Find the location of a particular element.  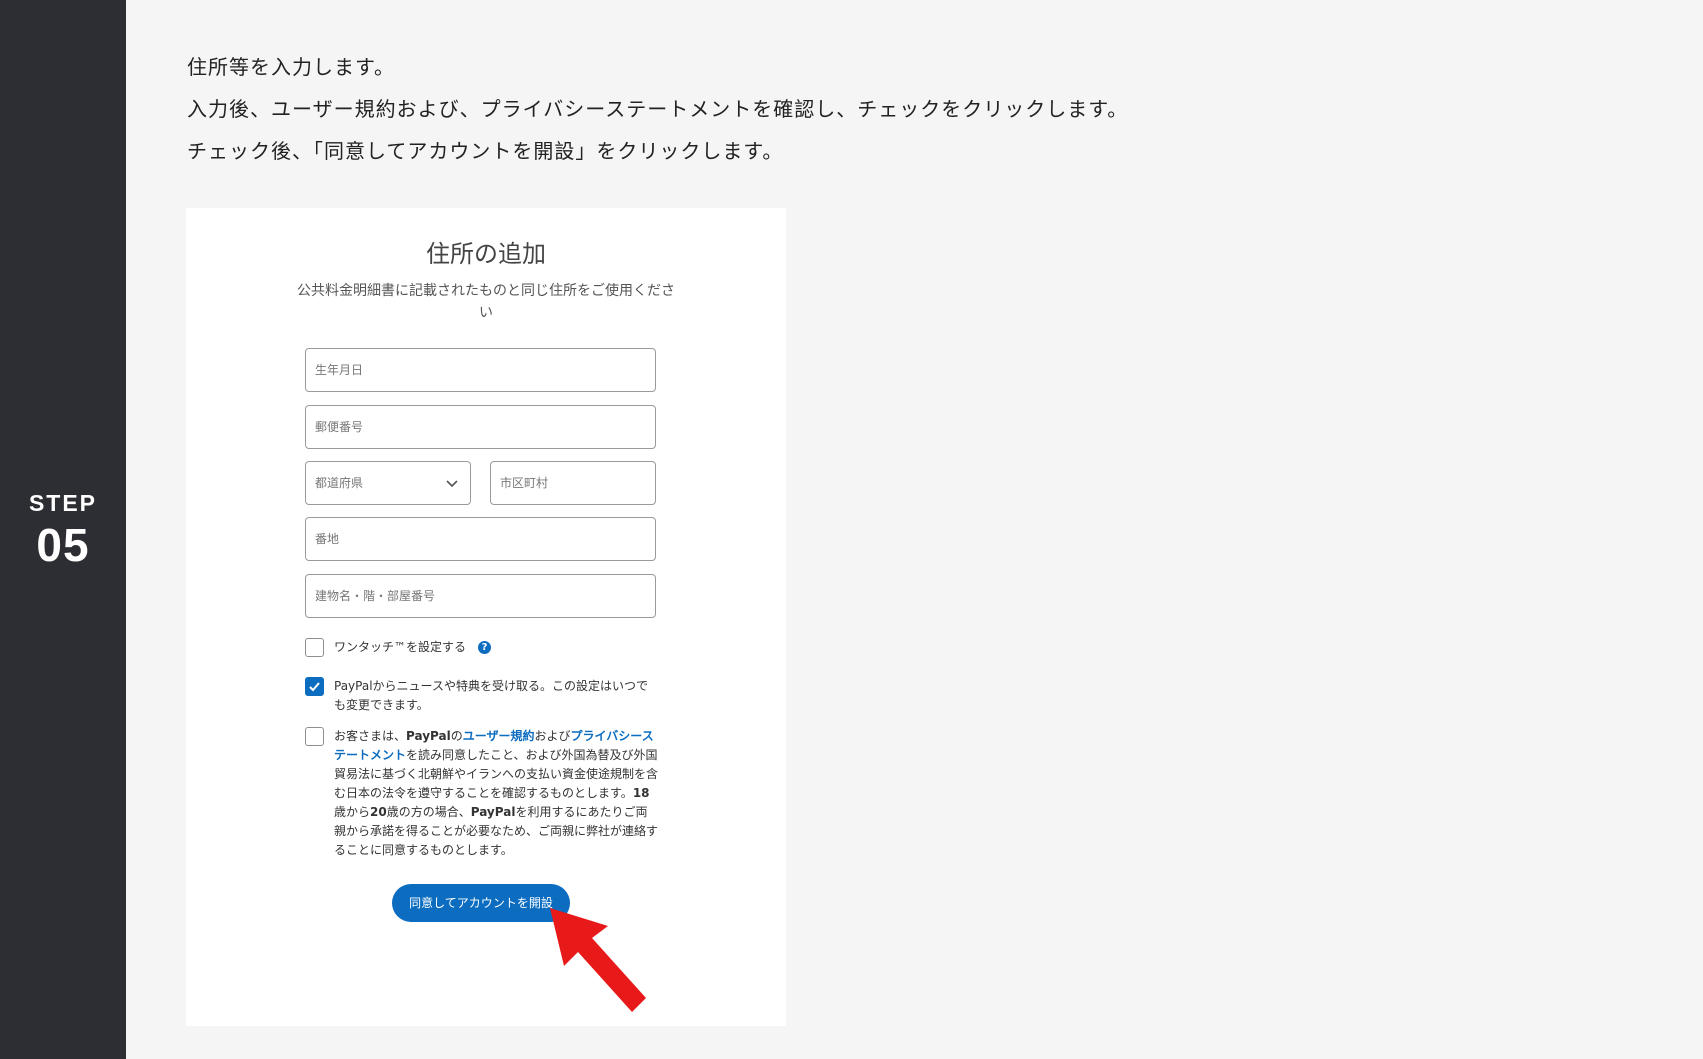

terms-checkbox is located at coordinates (314, 736).